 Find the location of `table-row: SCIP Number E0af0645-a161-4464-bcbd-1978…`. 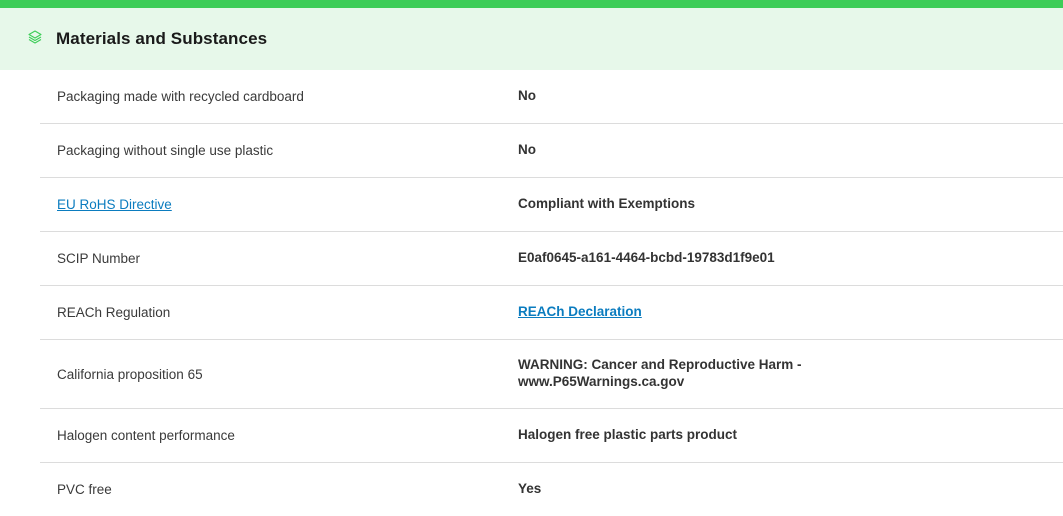

table-row: SCIP Number E0af0645-a161-4464-bcbd-1978… is located at coordinates (551, 259).